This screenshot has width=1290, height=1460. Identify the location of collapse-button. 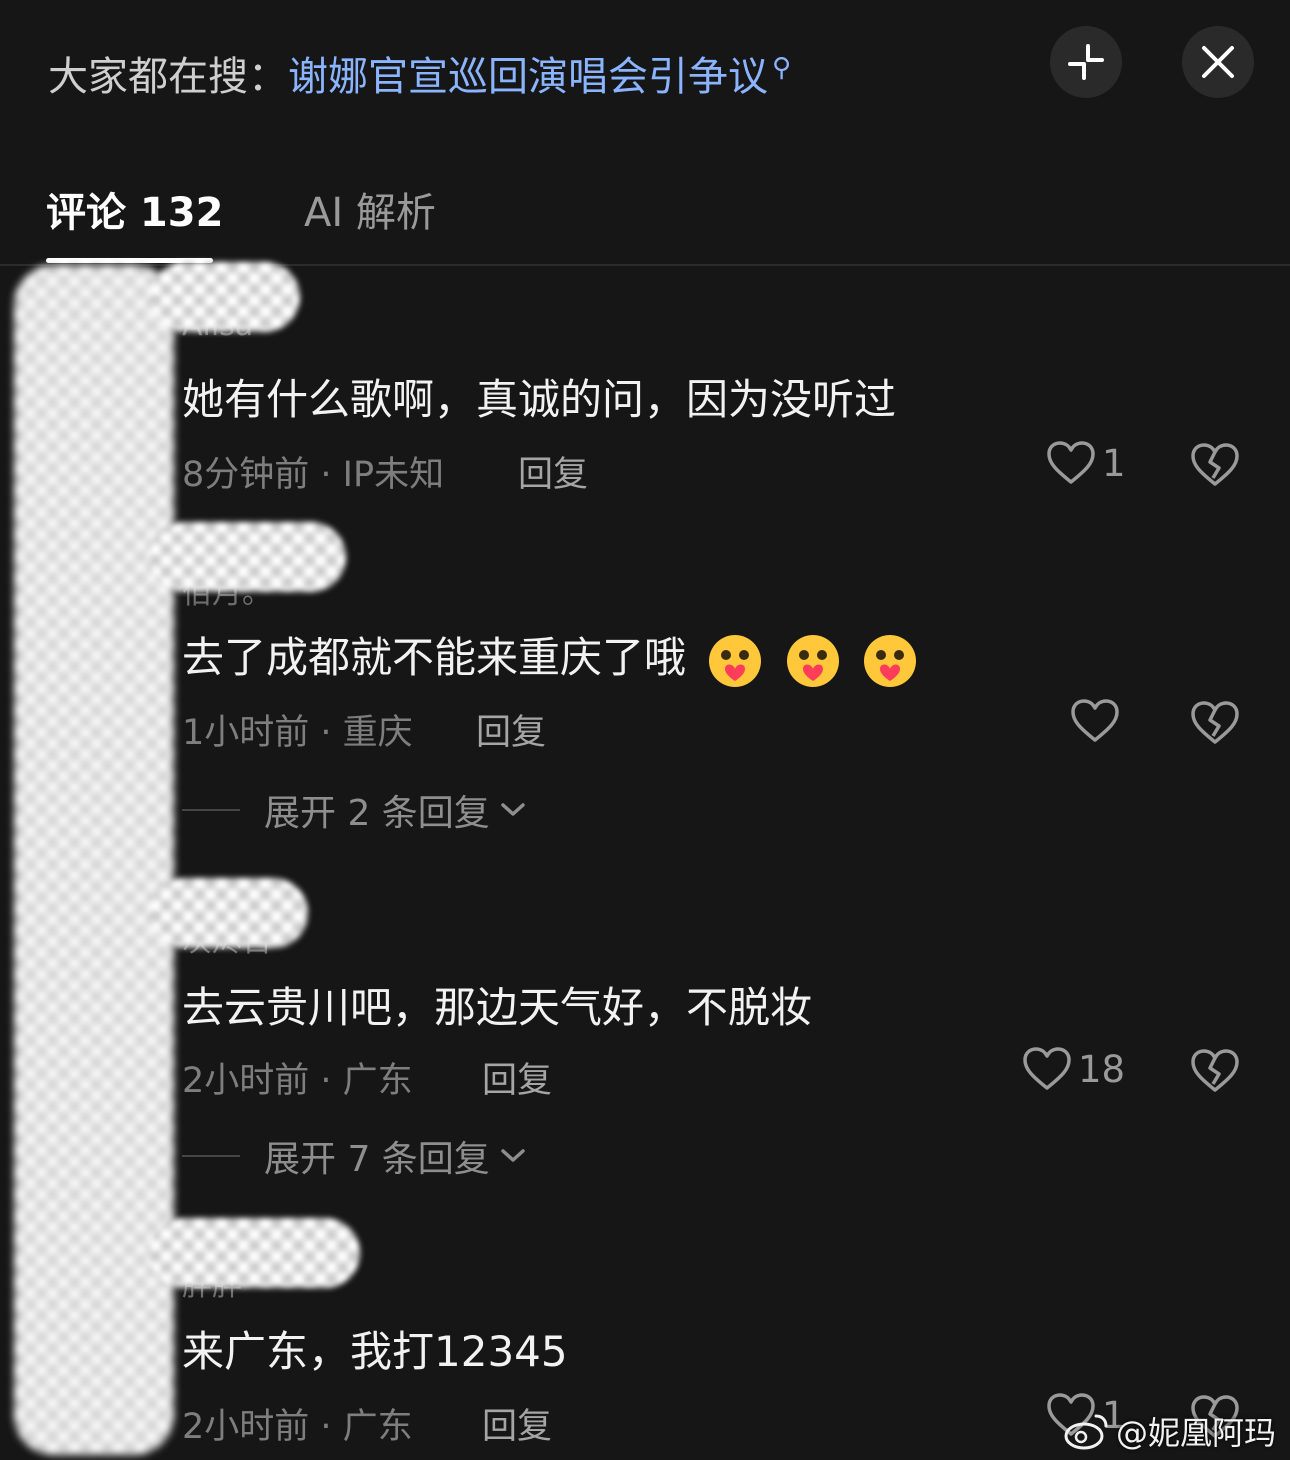
(1086, 62).